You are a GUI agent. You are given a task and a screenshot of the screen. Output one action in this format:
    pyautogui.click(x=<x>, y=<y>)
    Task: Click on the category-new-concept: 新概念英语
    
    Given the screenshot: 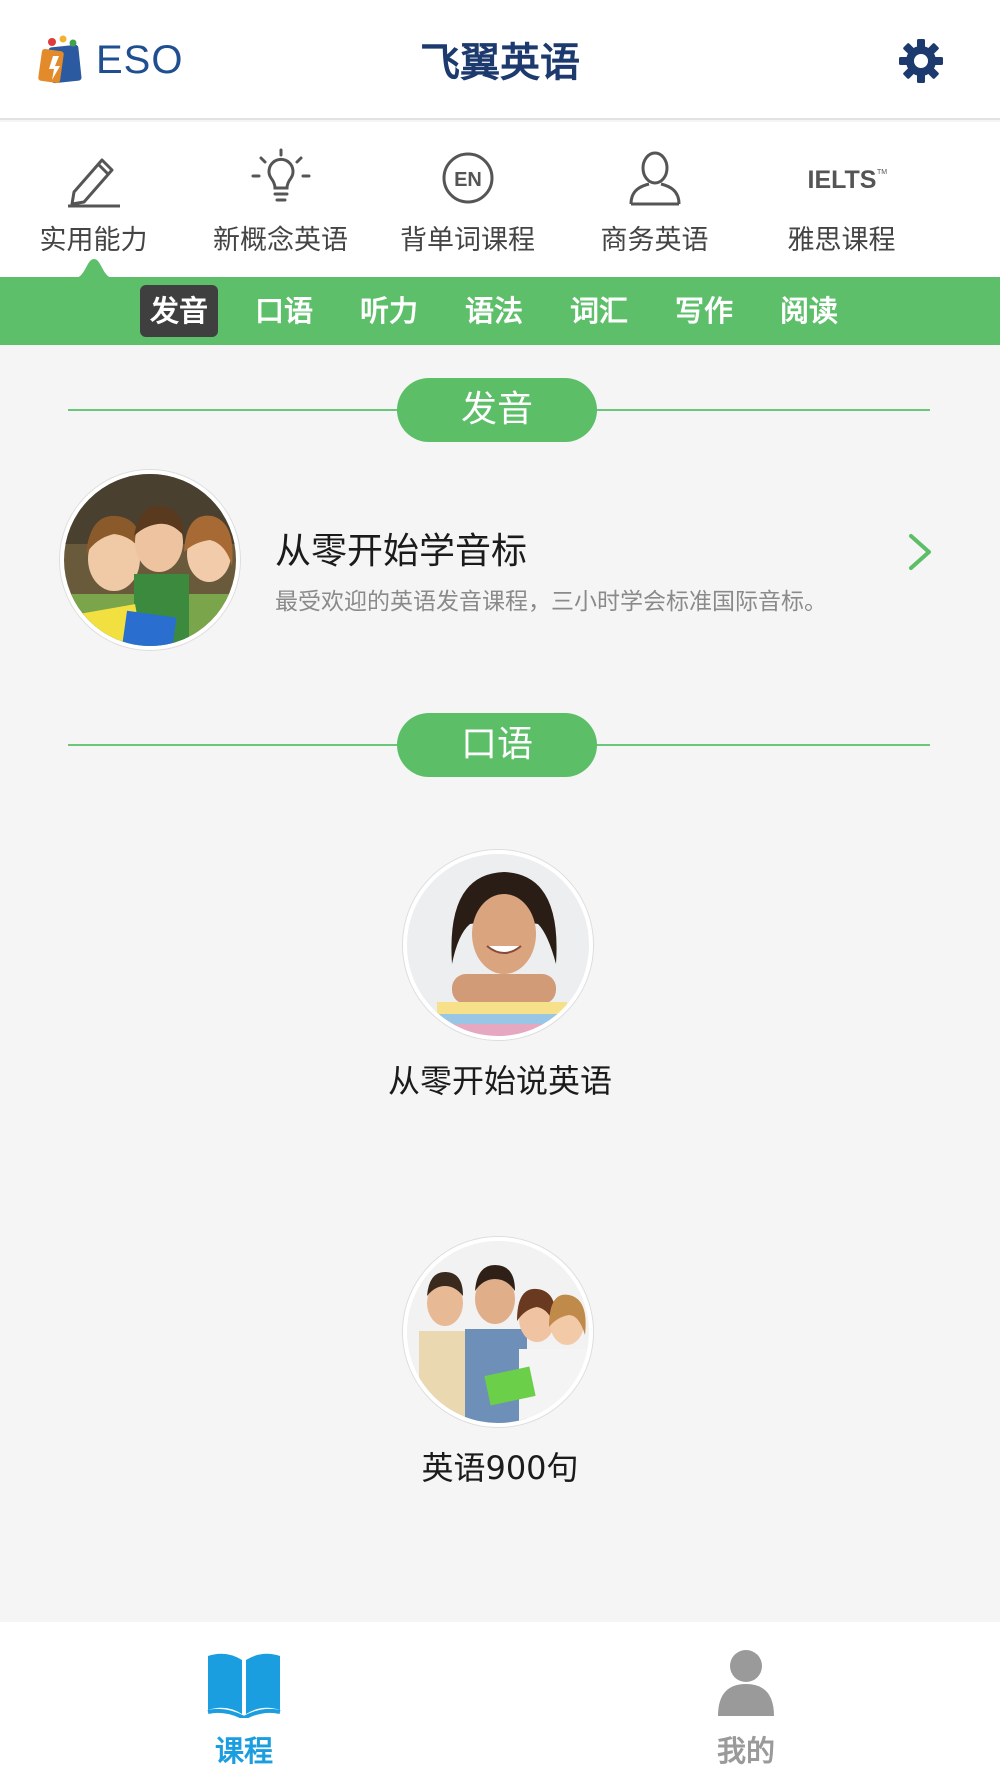 What is the action you would take?
    pyautogui.click(x=280, y=199)
    